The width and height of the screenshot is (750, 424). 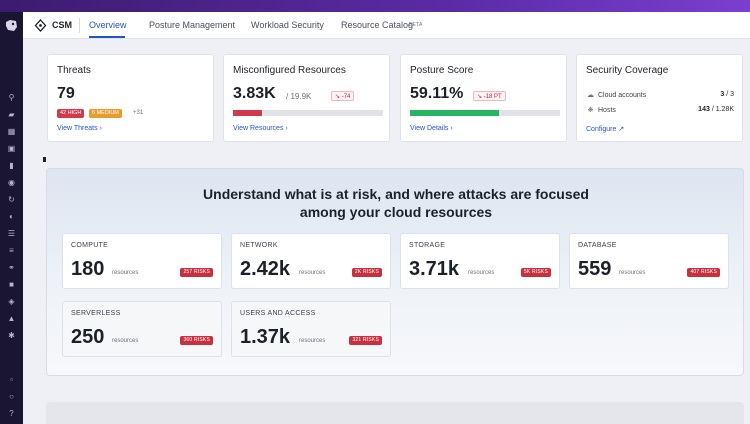 What do you see at coordinates (40, 25) in the screenshot?
I see `csm-logo-icon` at bounding box center [40, 25].